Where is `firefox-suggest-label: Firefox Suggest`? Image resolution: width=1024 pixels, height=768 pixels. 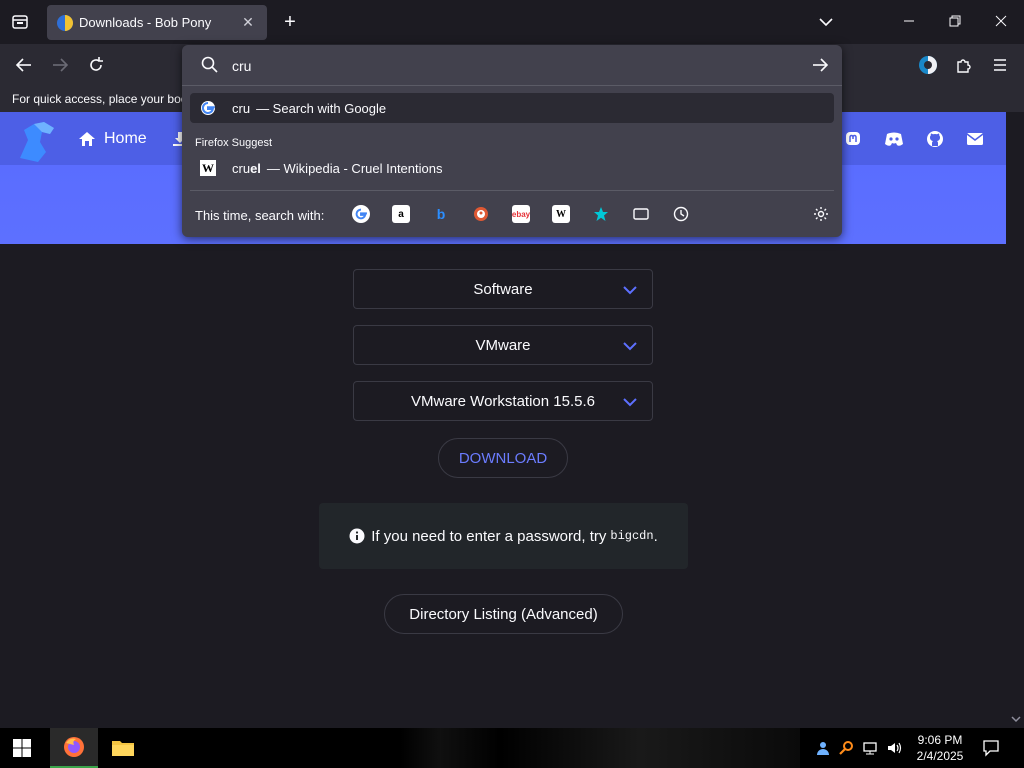 firefox-suggest-label: Firefox Suggest is located at coordinates (234, 143).